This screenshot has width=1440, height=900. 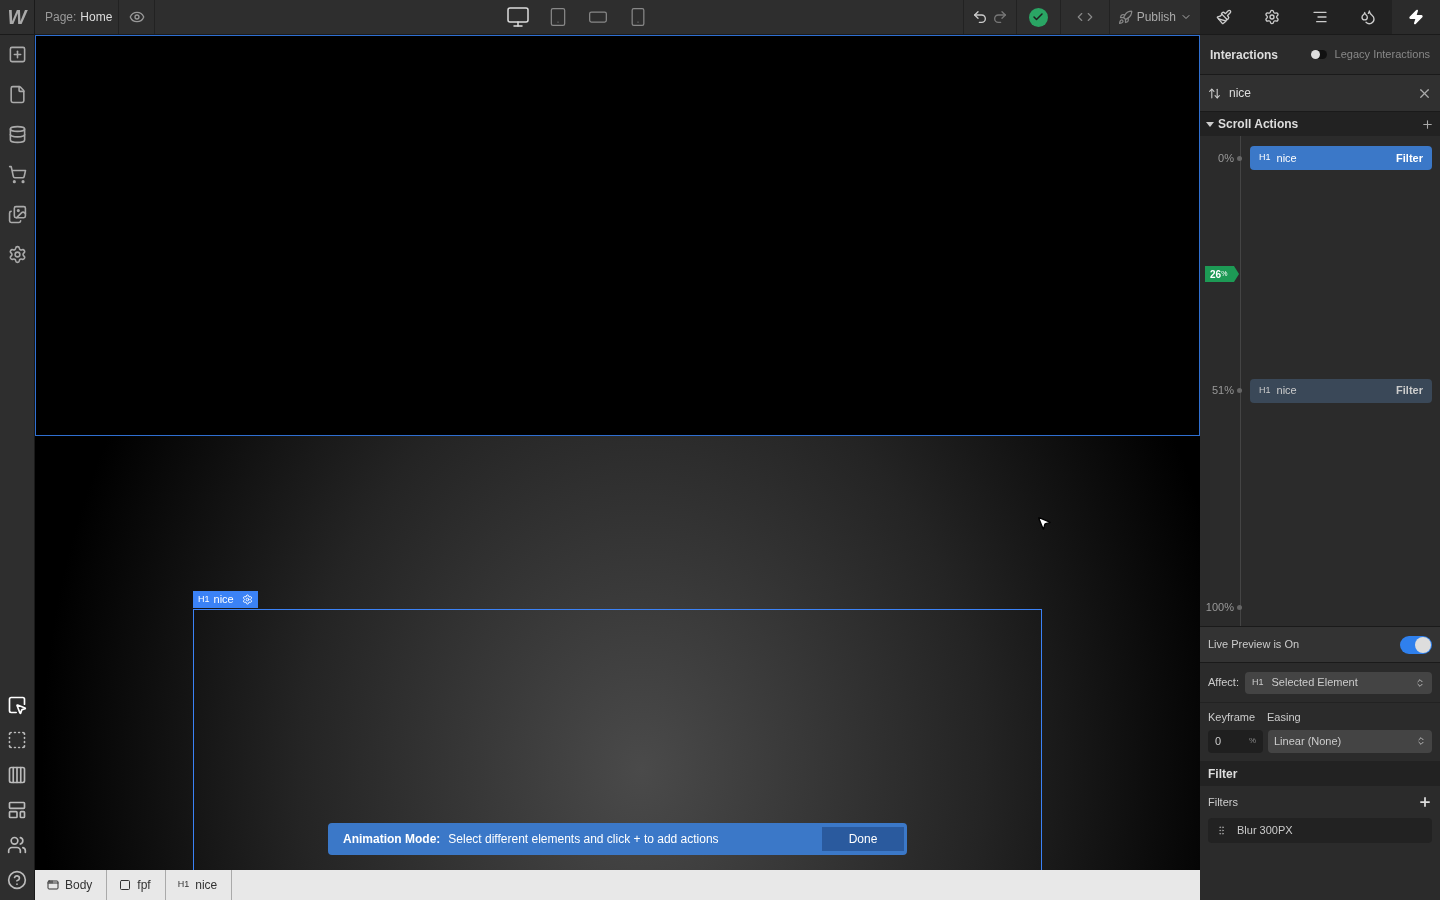 I want to click on check-icon, so click(x=1038, y=17).